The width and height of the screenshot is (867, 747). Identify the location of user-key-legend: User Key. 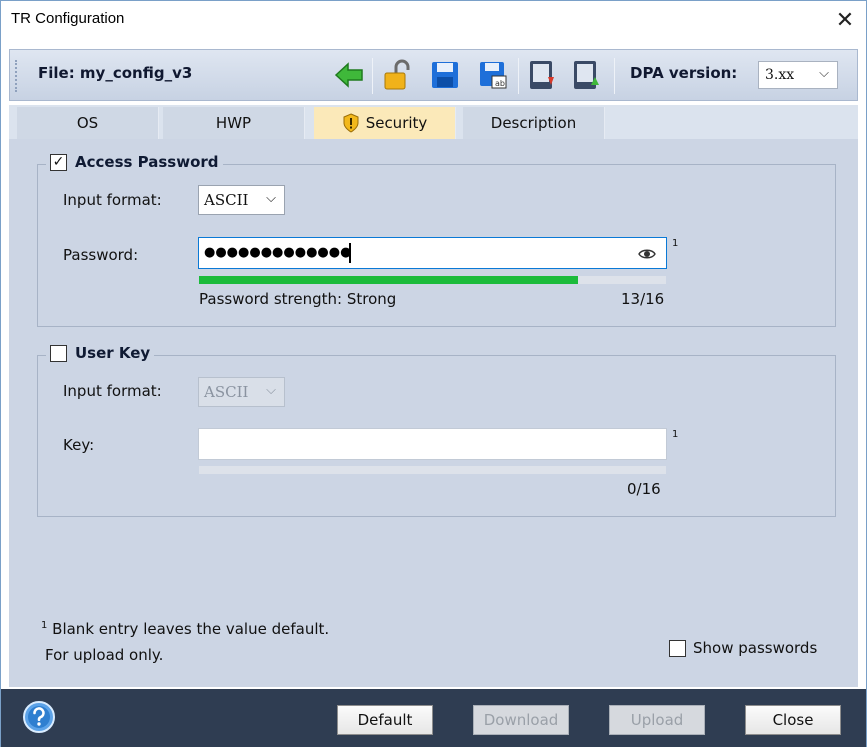
(100, 353).